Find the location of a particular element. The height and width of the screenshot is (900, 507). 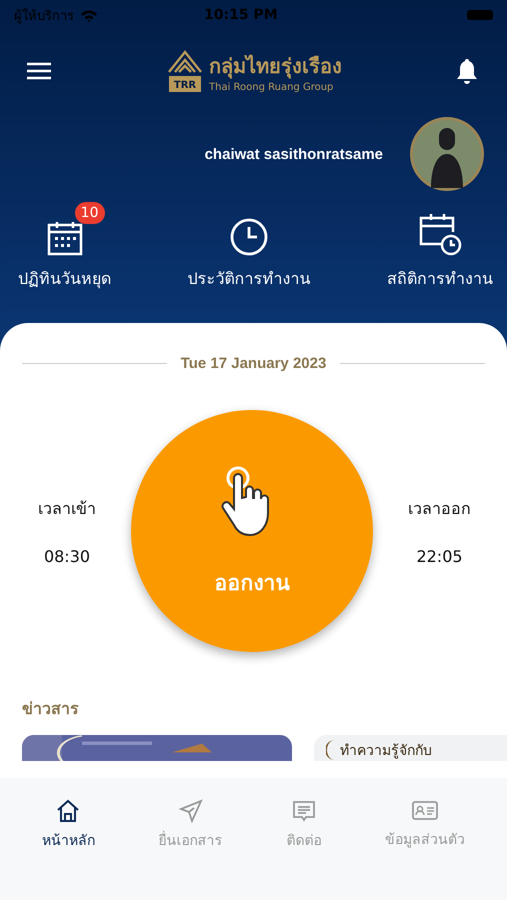

tab: หน้าหลัก is located at coordinates (68, 825).